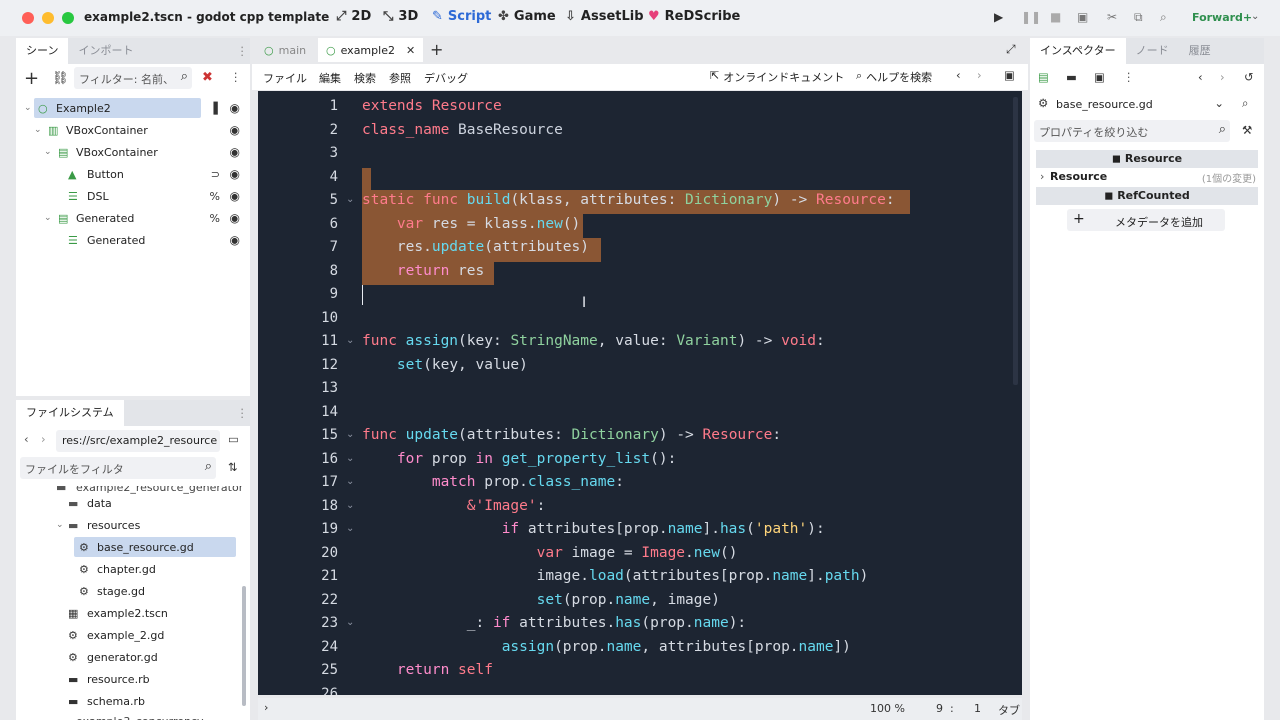 This screenshot has height=720, width=1280. What do you see at coordinates (1031, 17) in the screenshot?
I see `pause-icon: ❚❚` at bounding box center [1031, 17].